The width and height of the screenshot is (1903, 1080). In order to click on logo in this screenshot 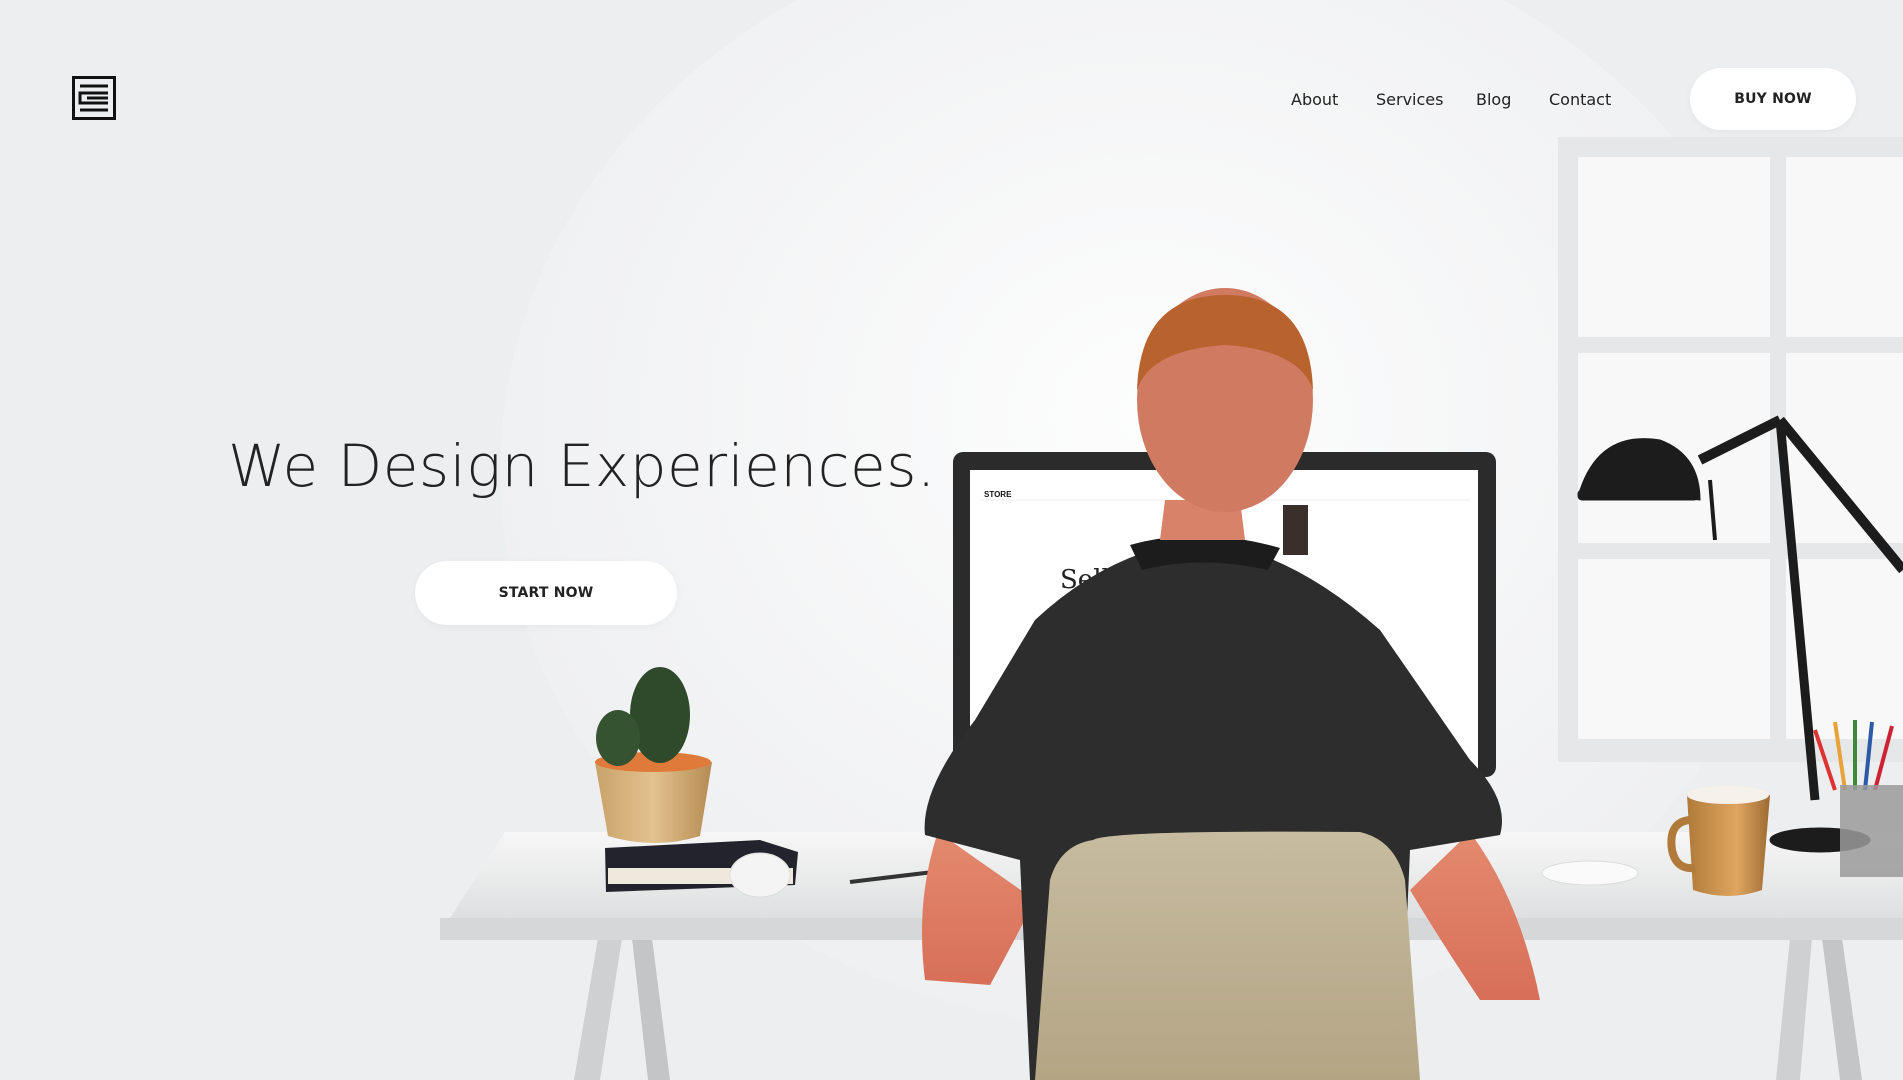, I will do `click(94, 98)`.